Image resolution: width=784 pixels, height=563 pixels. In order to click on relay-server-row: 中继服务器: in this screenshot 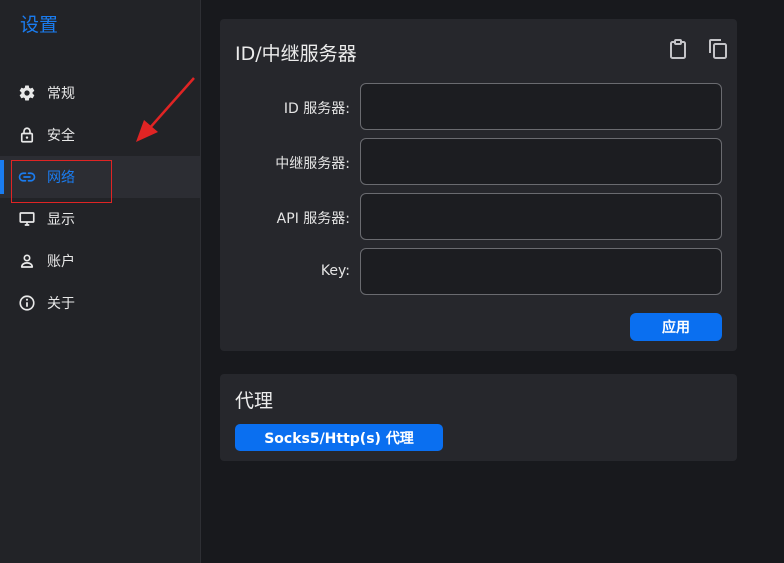, I will do `click(478, 161)`.